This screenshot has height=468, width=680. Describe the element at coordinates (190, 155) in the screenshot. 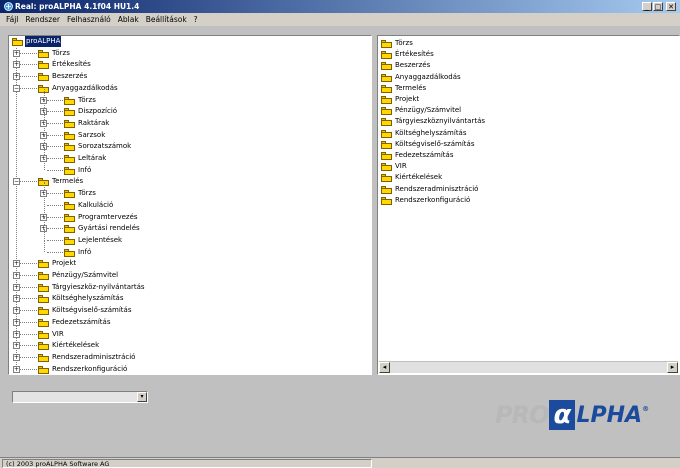

I see `tree-item: + Leltárak` at that location.